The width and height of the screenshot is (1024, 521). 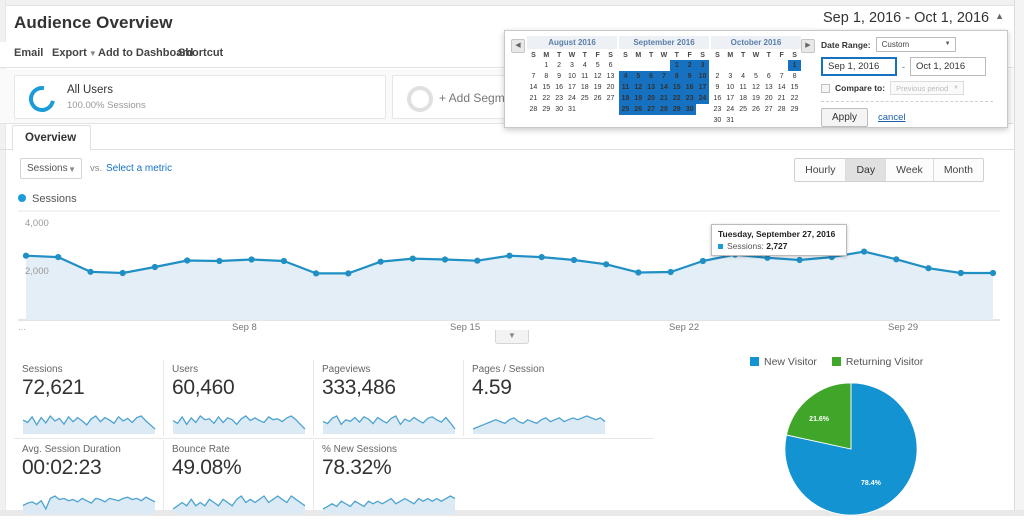 I want to click on pie-legend-returning-visitor: Returning Visitor, so click(x=877, y=362).